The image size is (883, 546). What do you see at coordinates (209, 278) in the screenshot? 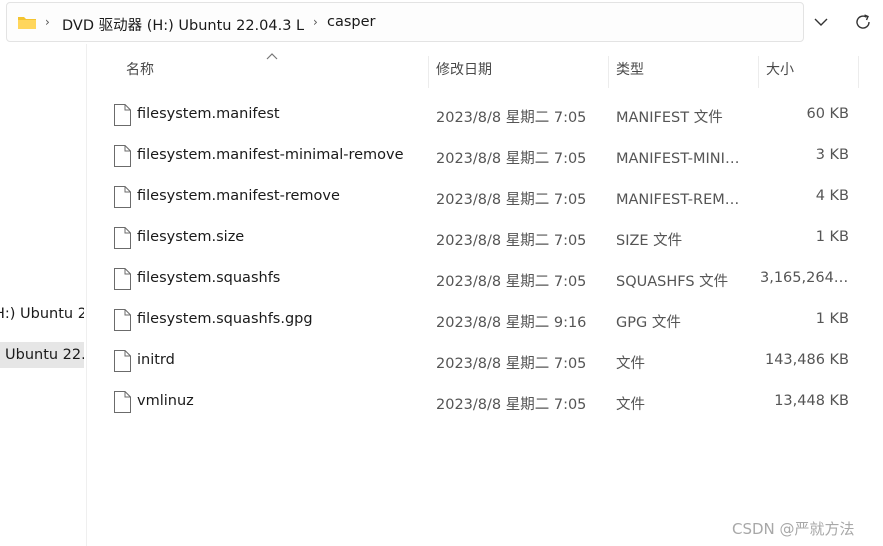
I see `file-name: filesystem.squashfs` at bounding box center [209, 278].